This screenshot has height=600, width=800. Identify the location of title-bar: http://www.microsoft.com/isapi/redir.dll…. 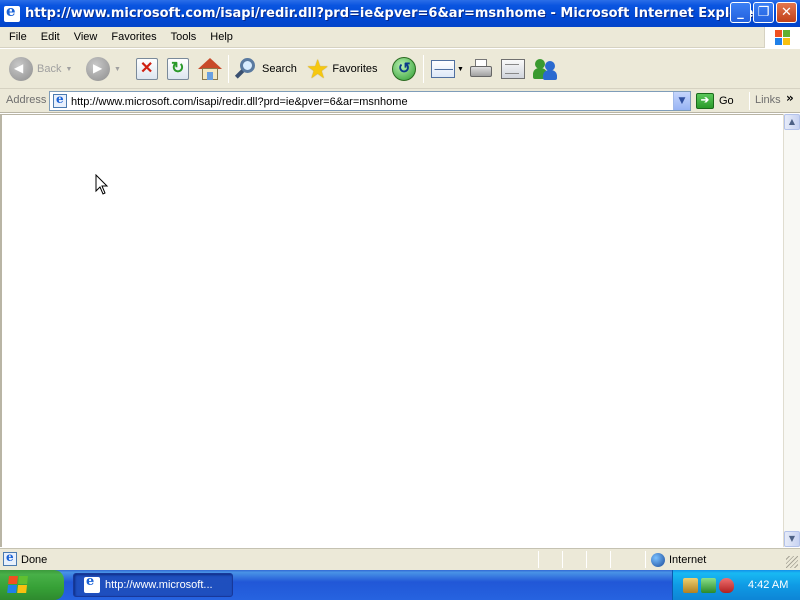
(400, 13).